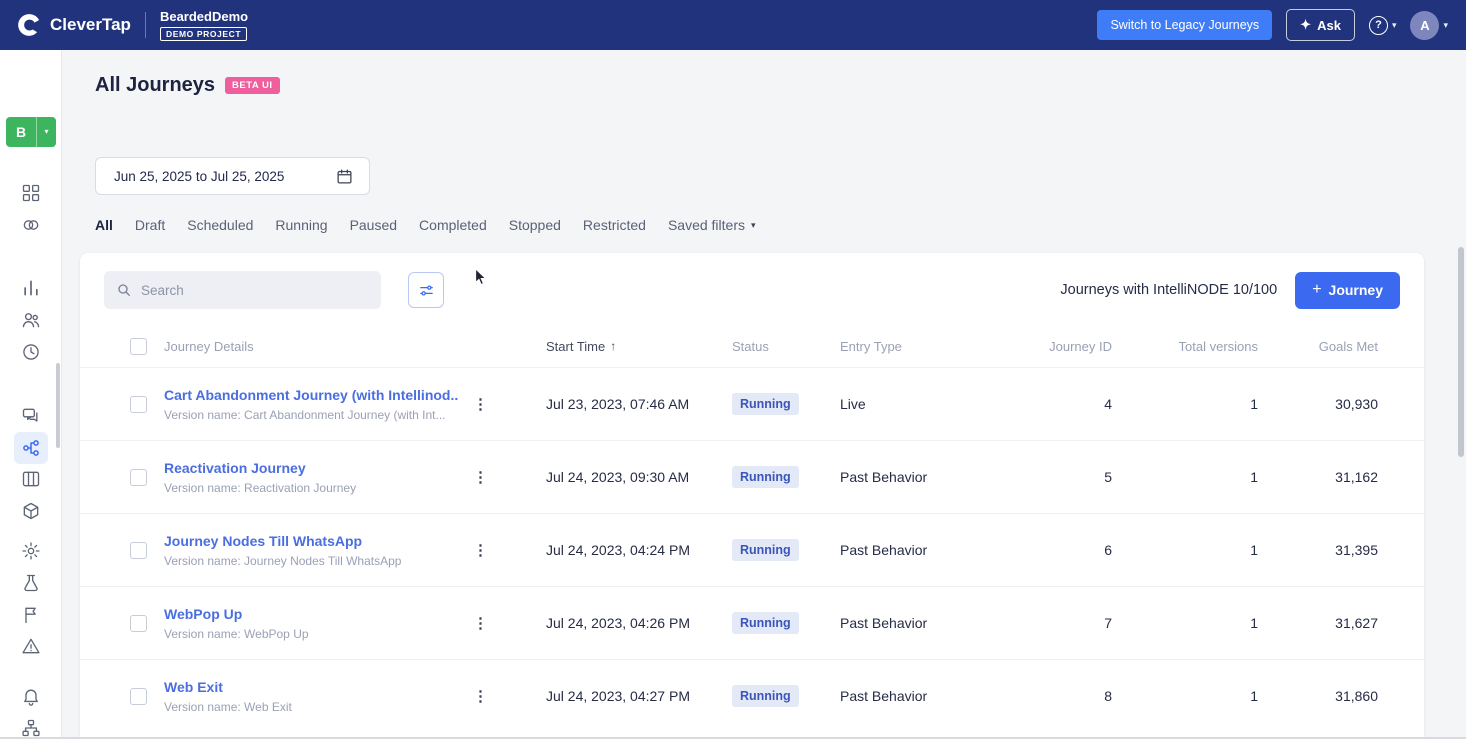 This screenshot has width=1466, height=744. Describe the element at coordinates (1356, 550) in the screenshot. I see `goals-met: 31,395` at that location.